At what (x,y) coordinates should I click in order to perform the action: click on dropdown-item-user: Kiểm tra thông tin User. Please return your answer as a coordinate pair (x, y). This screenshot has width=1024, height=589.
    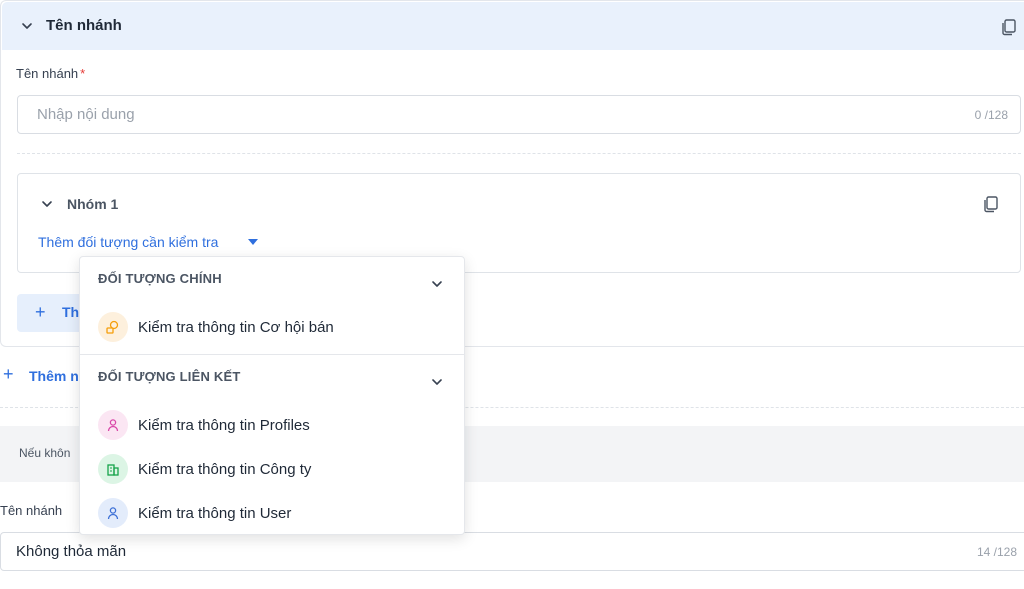
    Looking at the image, I should click on (272, 513).